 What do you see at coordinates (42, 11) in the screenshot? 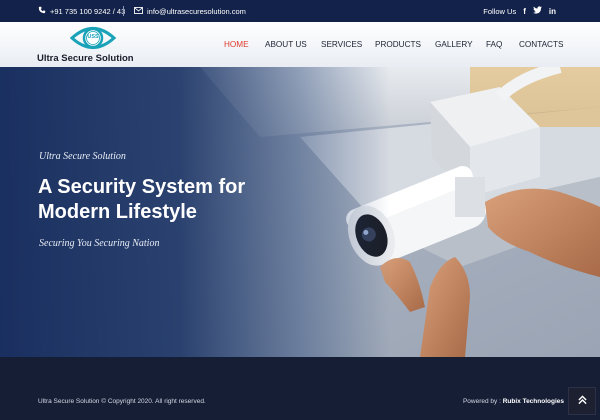
I see `phone-icon` at bounding box center [42, 11].